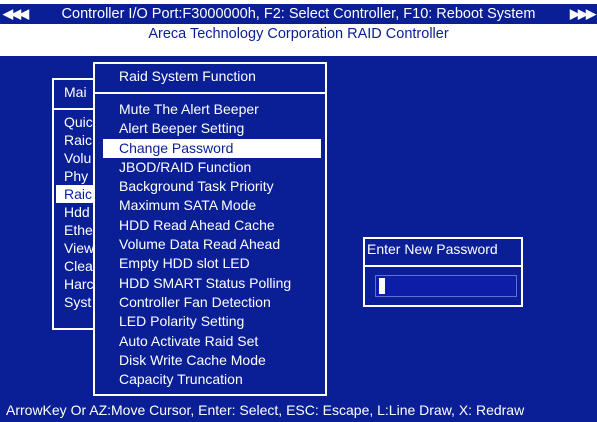 The image size is (597, 422). Describe the element at coordinates (220, 167) in the screenshot. I see `raid-function-item: JBOD/RAID Function` at that location.